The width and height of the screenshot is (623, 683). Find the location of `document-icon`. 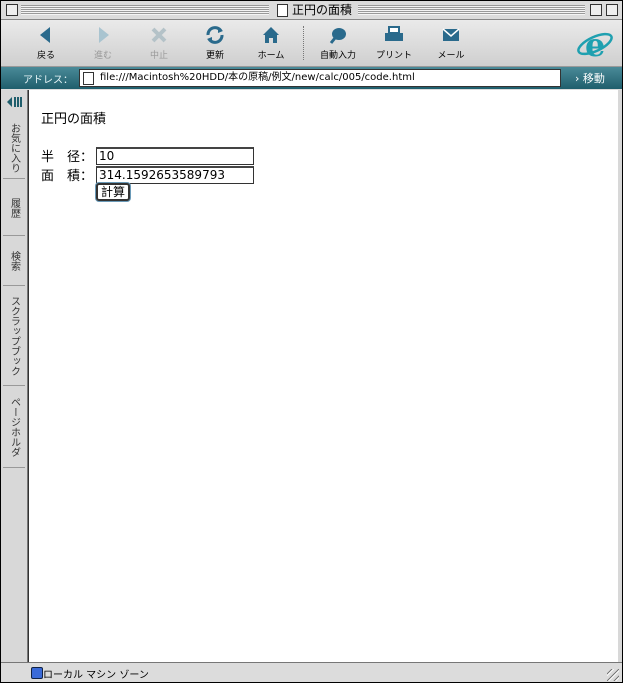

document-icon is located at coordinates (282, 10).